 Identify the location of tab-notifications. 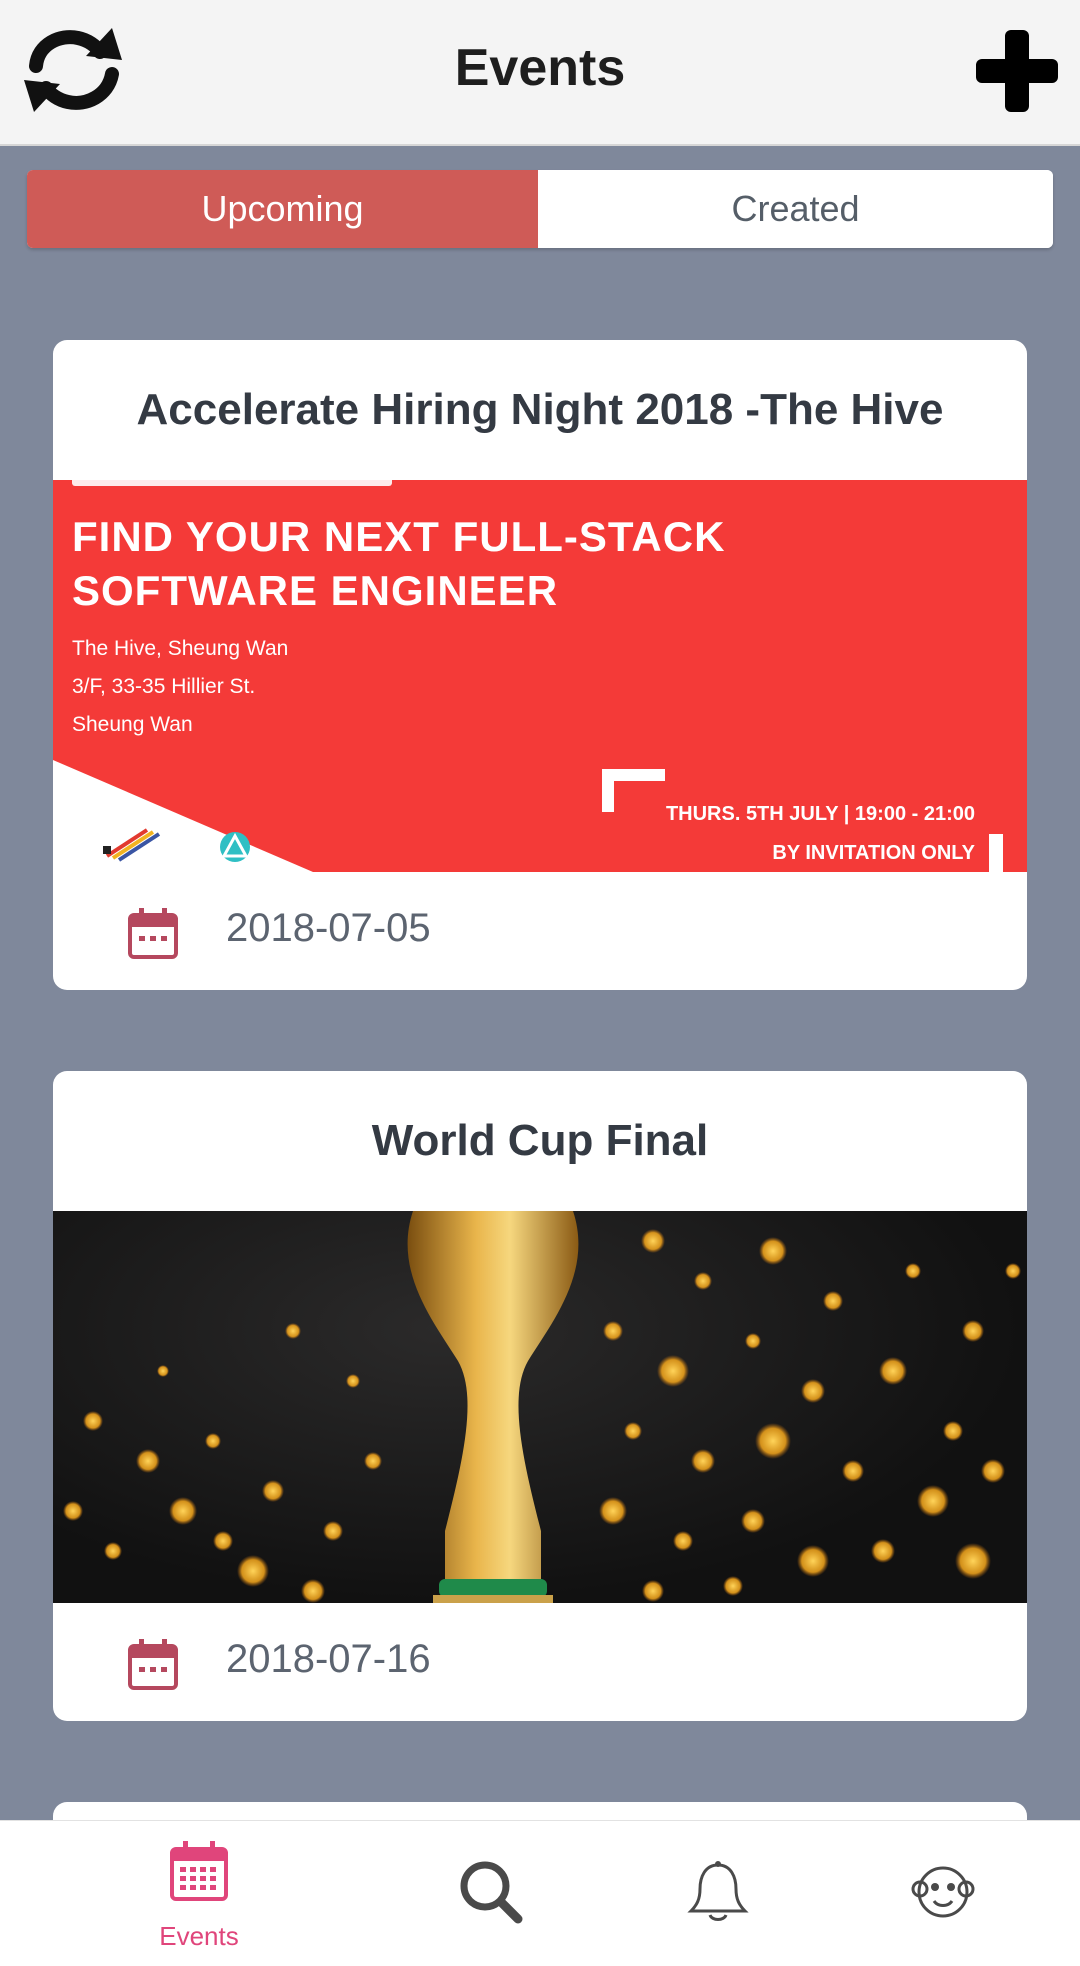
(717, 1893).